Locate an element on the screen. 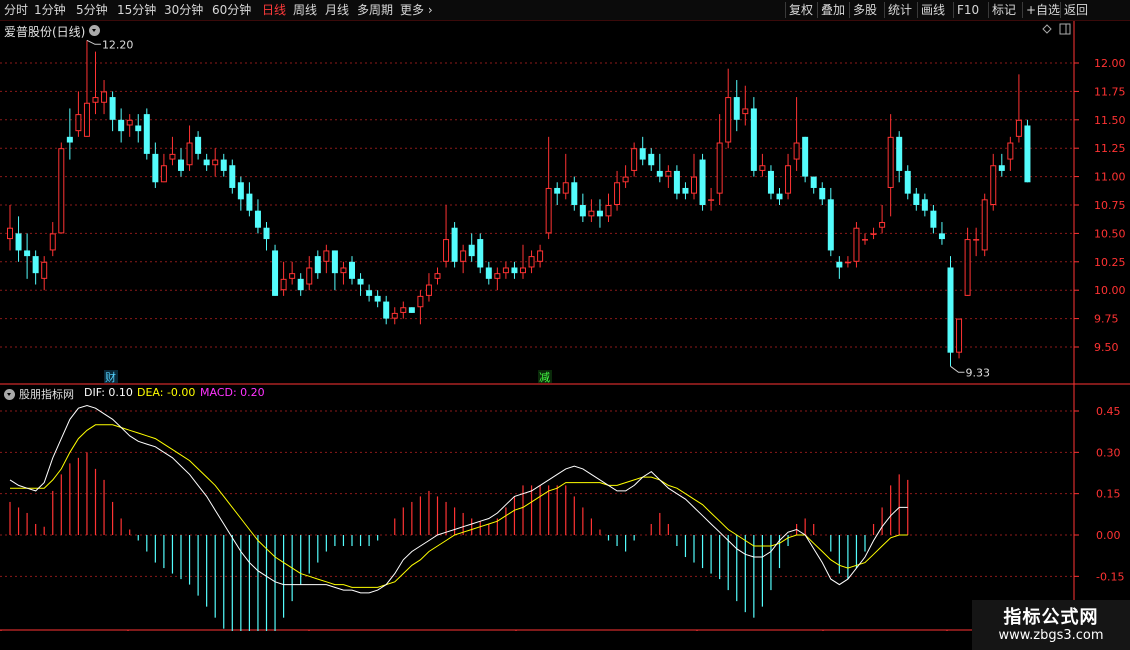  periods-7: 周线 is located at coordinates (305, 10).